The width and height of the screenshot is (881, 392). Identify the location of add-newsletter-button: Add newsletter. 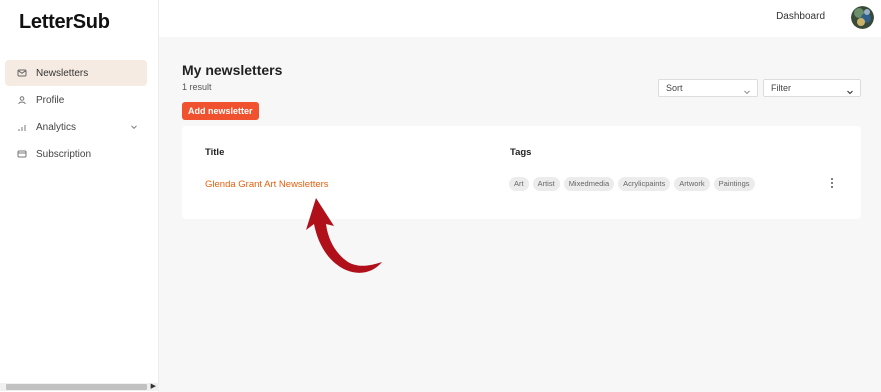
(220, 111).